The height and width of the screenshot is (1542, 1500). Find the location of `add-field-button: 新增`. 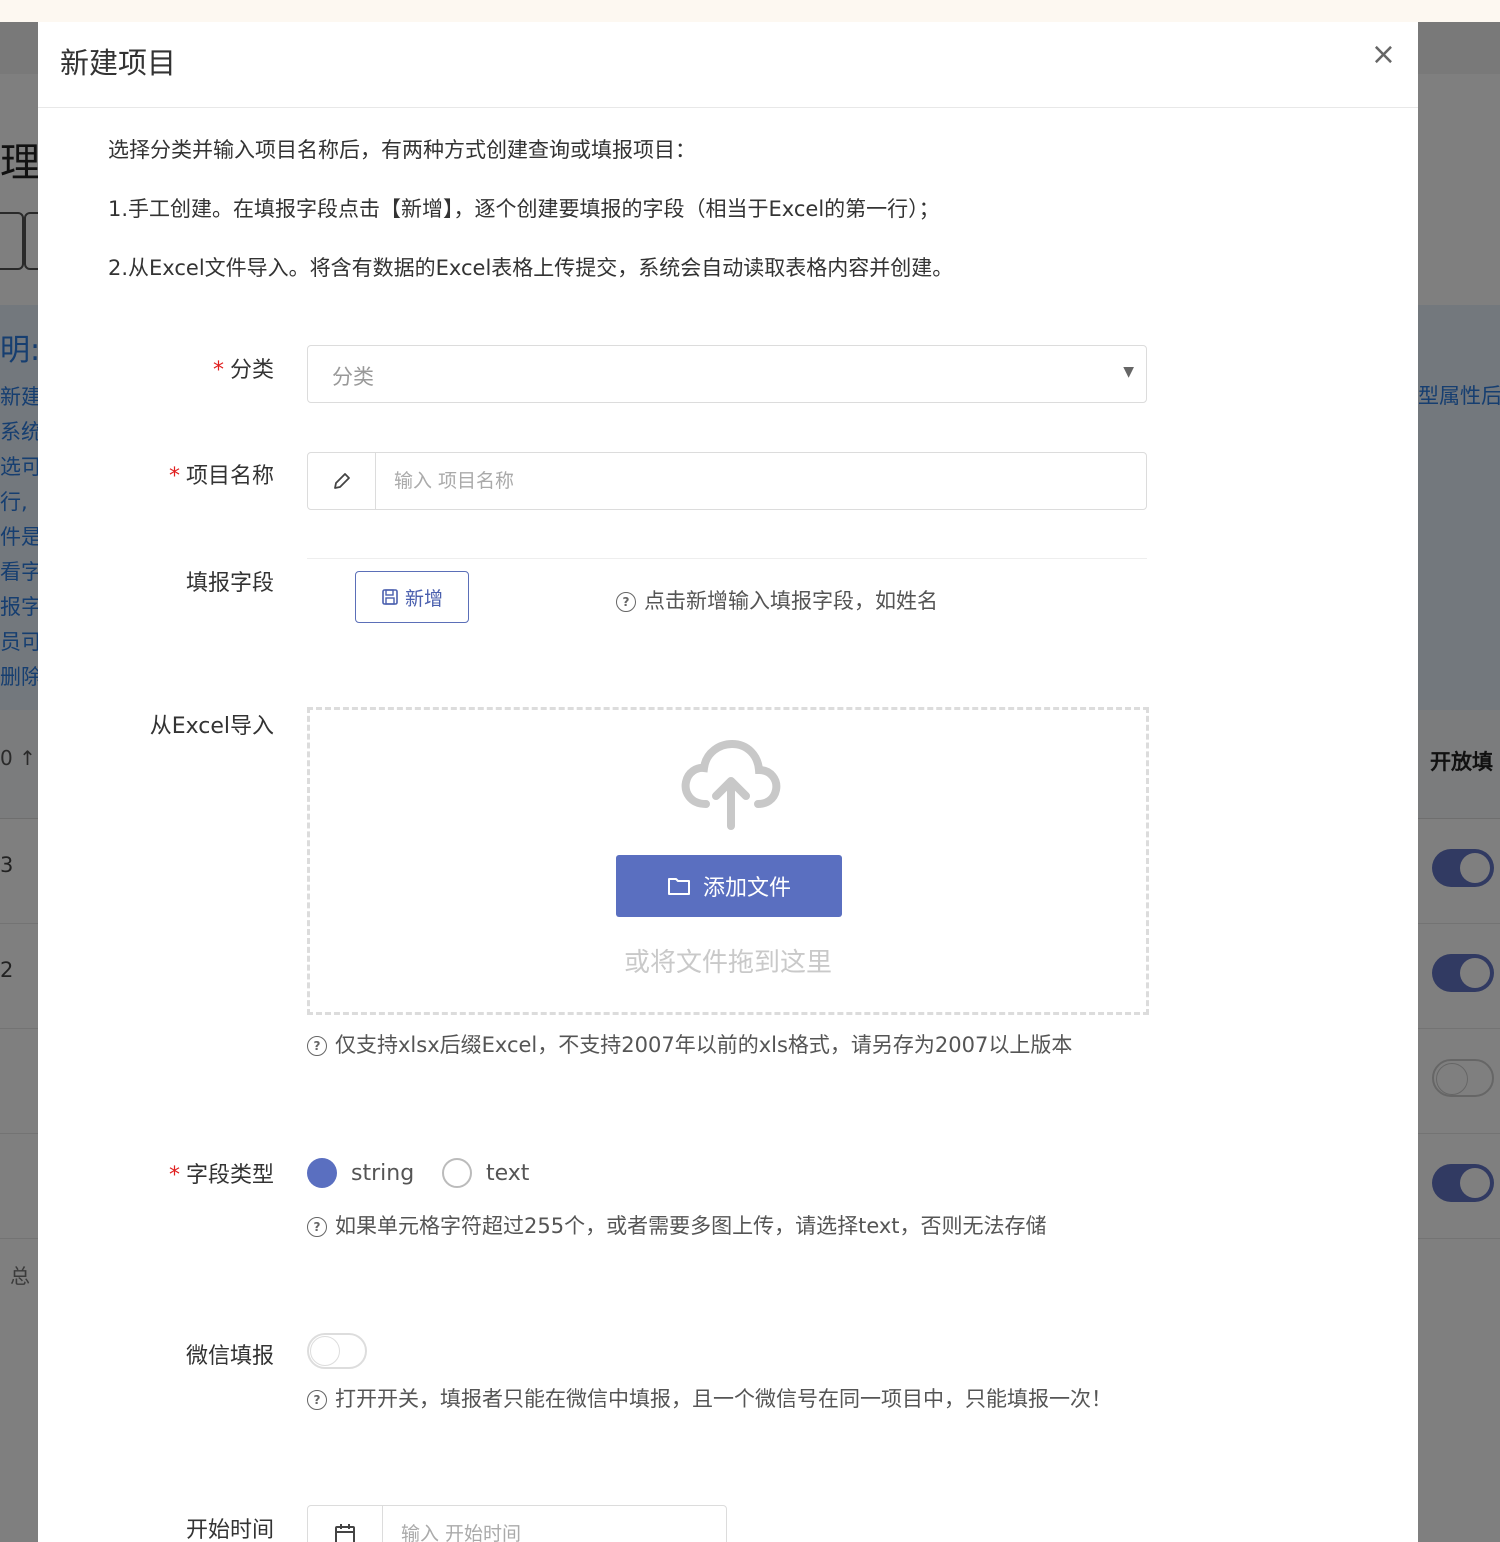

add-field-button: 新增 is located at coordinates (412, 597).